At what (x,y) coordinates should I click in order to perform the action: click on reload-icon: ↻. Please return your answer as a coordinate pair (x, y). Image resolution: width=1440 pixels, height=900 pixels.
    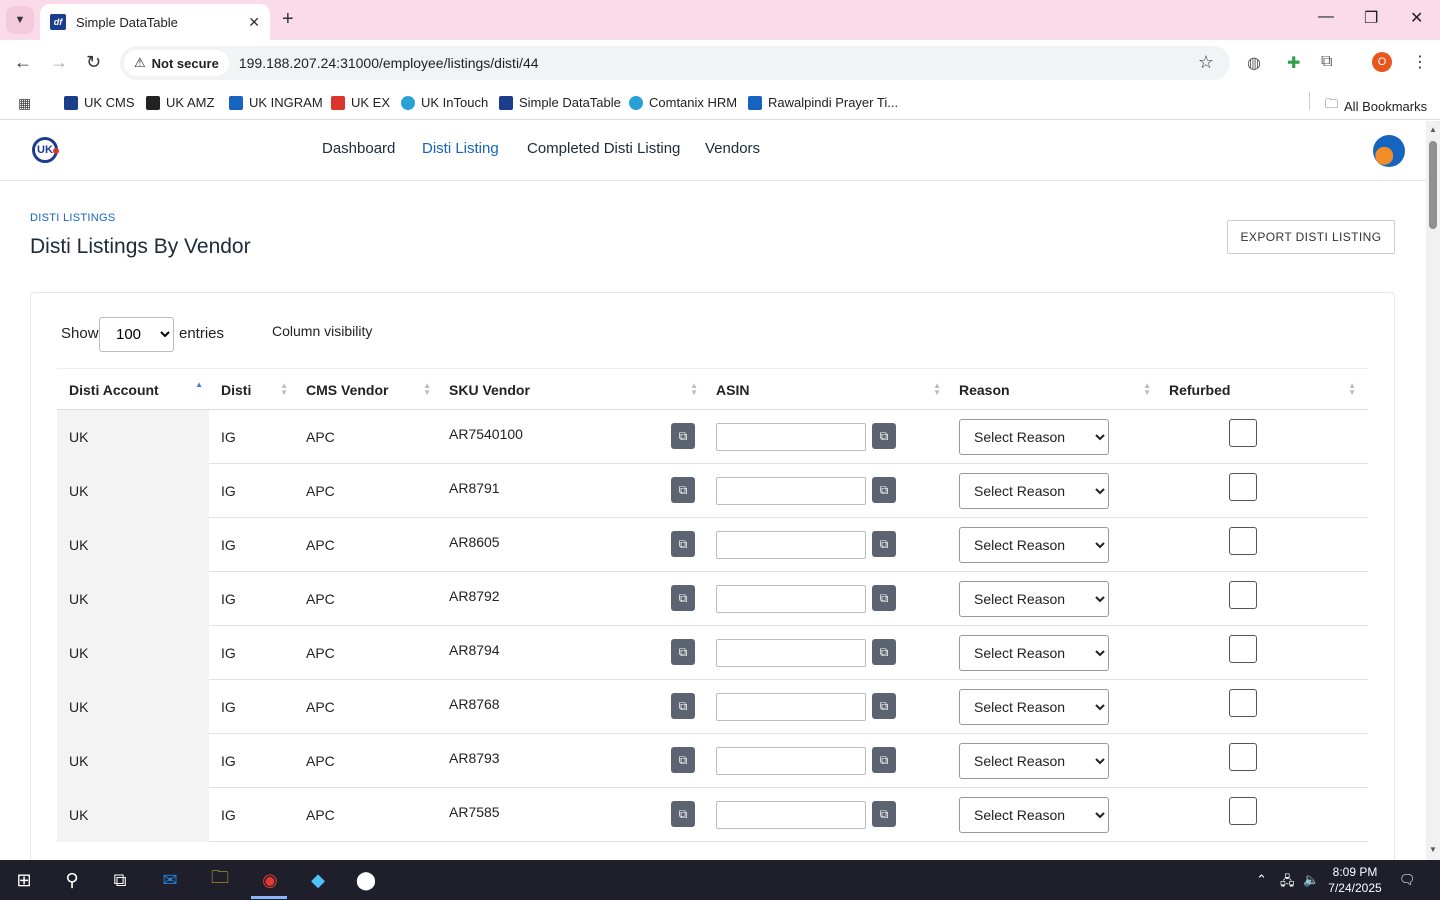
    Looking at the image, I should click on (93, 62).